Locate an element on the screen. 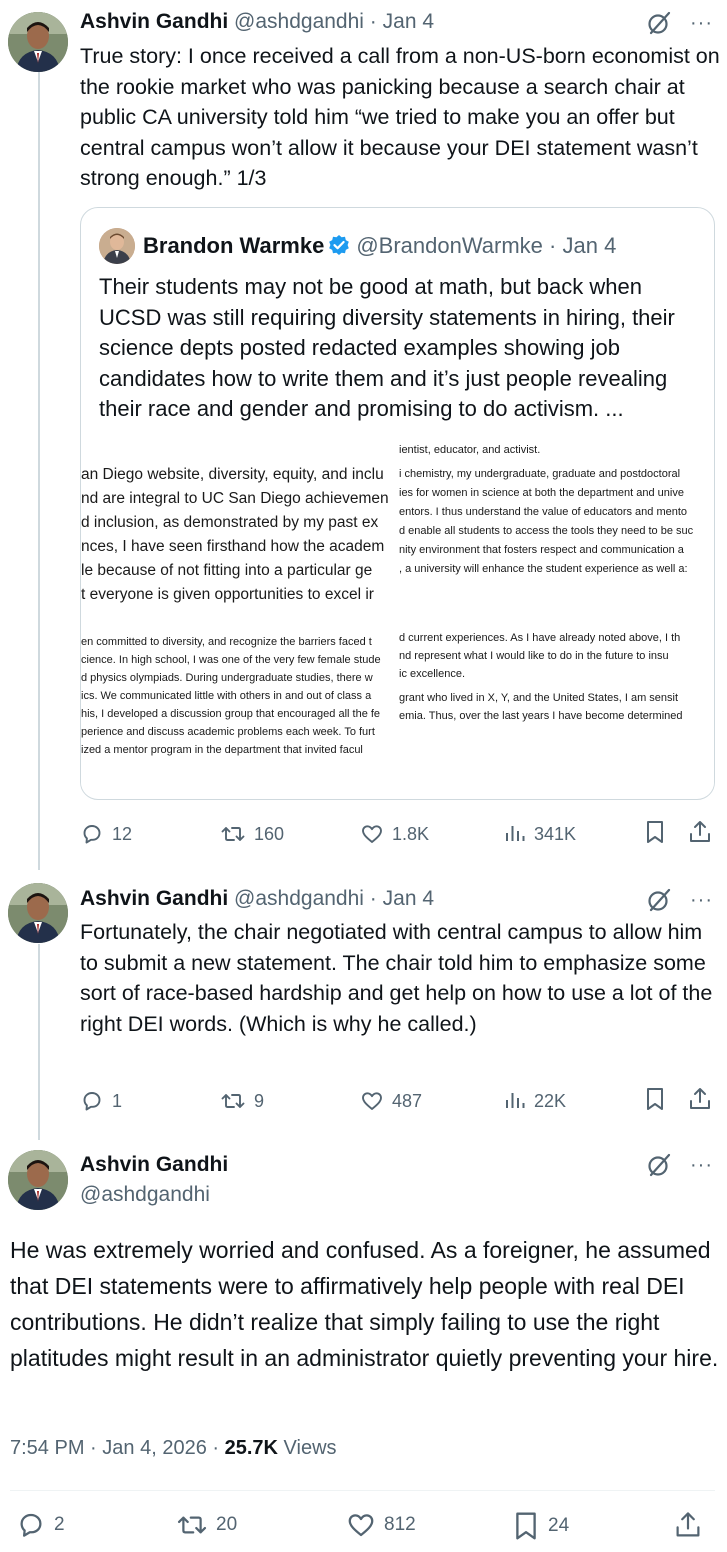  reply-button: 1 is located at coordinates (101, 1101).